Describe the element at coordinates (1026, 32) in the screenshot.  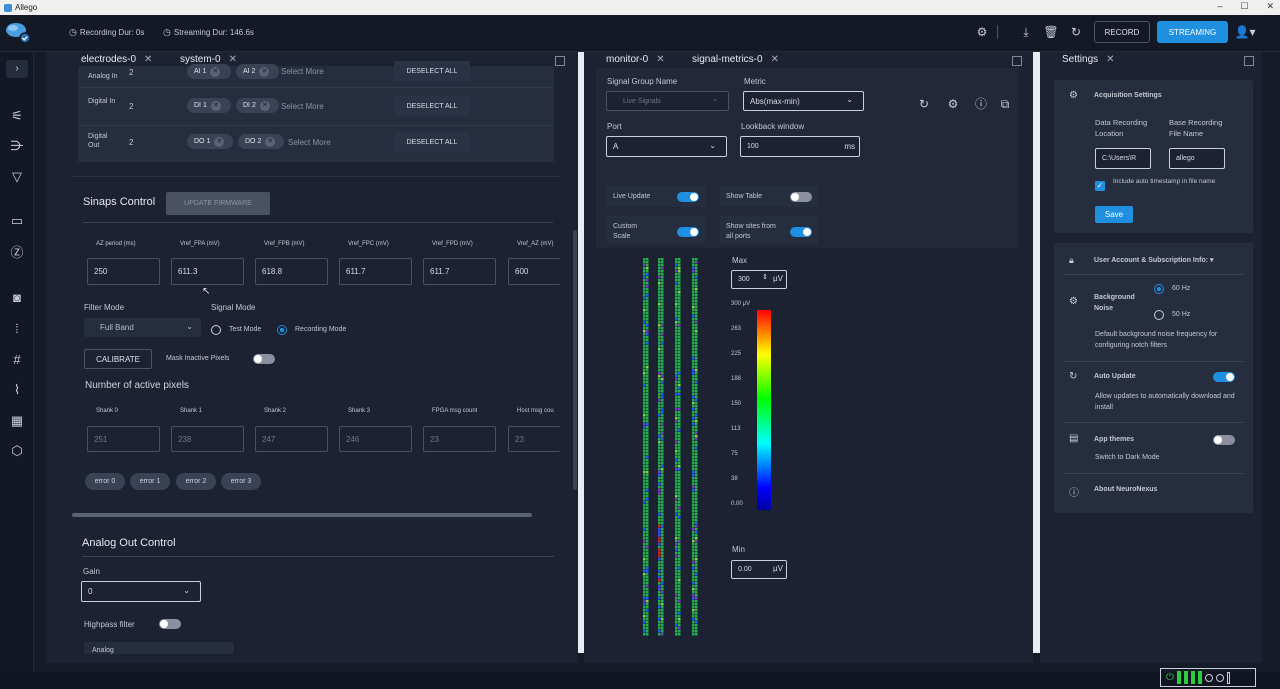
I see `download-icon: ⤓` at that location.